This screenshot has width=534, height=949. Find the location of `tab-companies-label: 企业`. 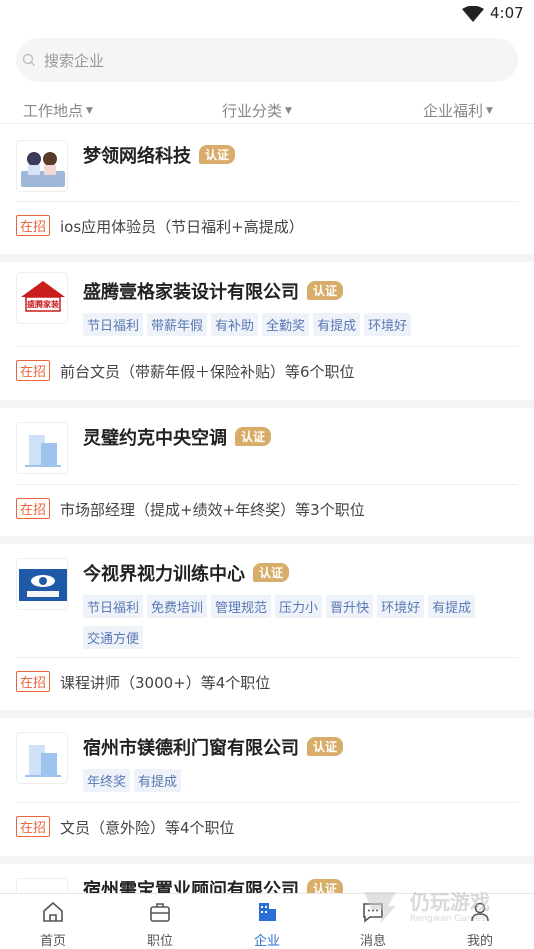

tab-companies-label: 企业 is located at coordinates (266, 941).